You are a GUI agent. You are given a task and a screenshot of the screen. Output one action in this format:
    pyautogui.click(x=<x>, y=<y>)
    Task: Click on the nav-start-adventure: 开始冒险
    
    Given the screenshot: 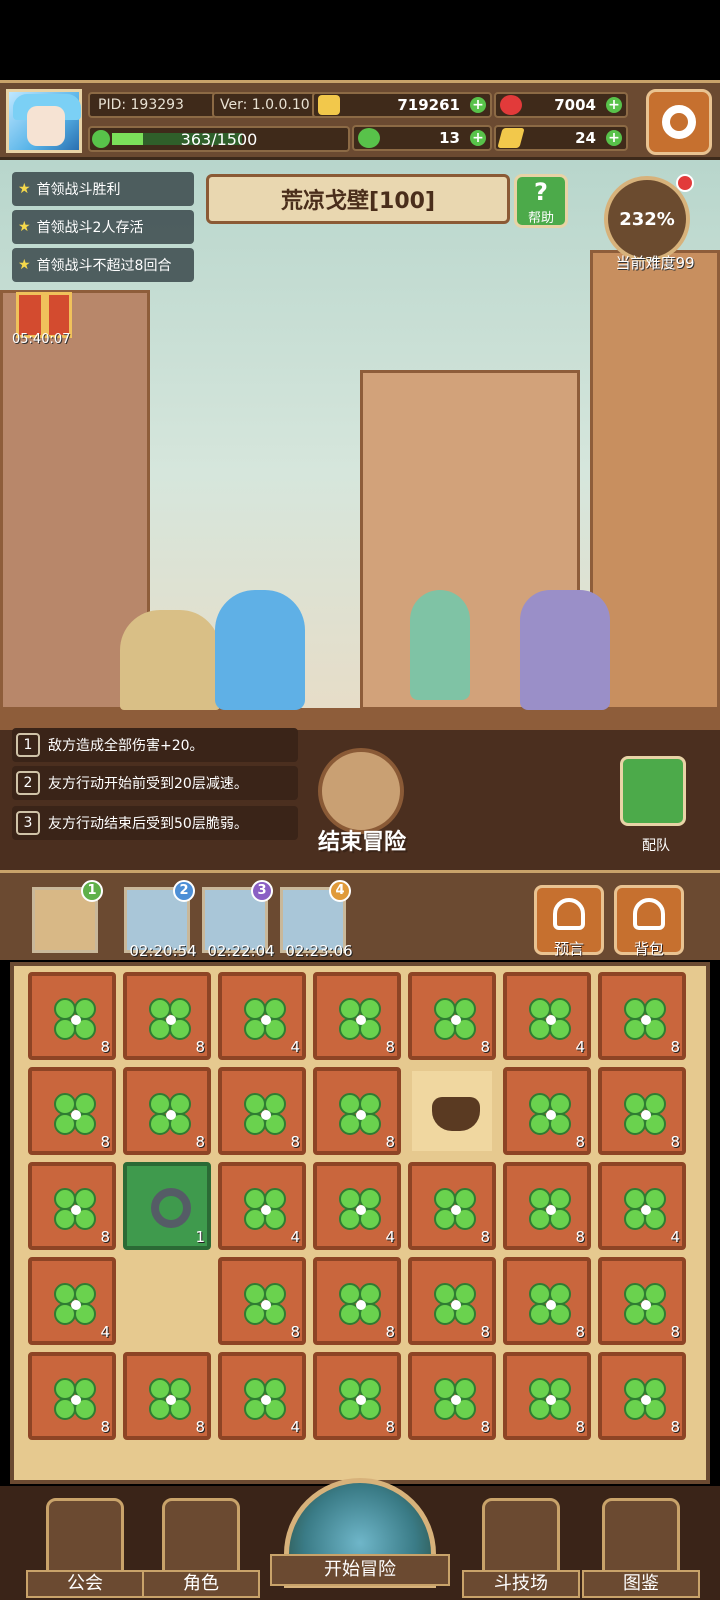 What is the action you would take?
    pyautogui.click(x=360, y=1539)
    